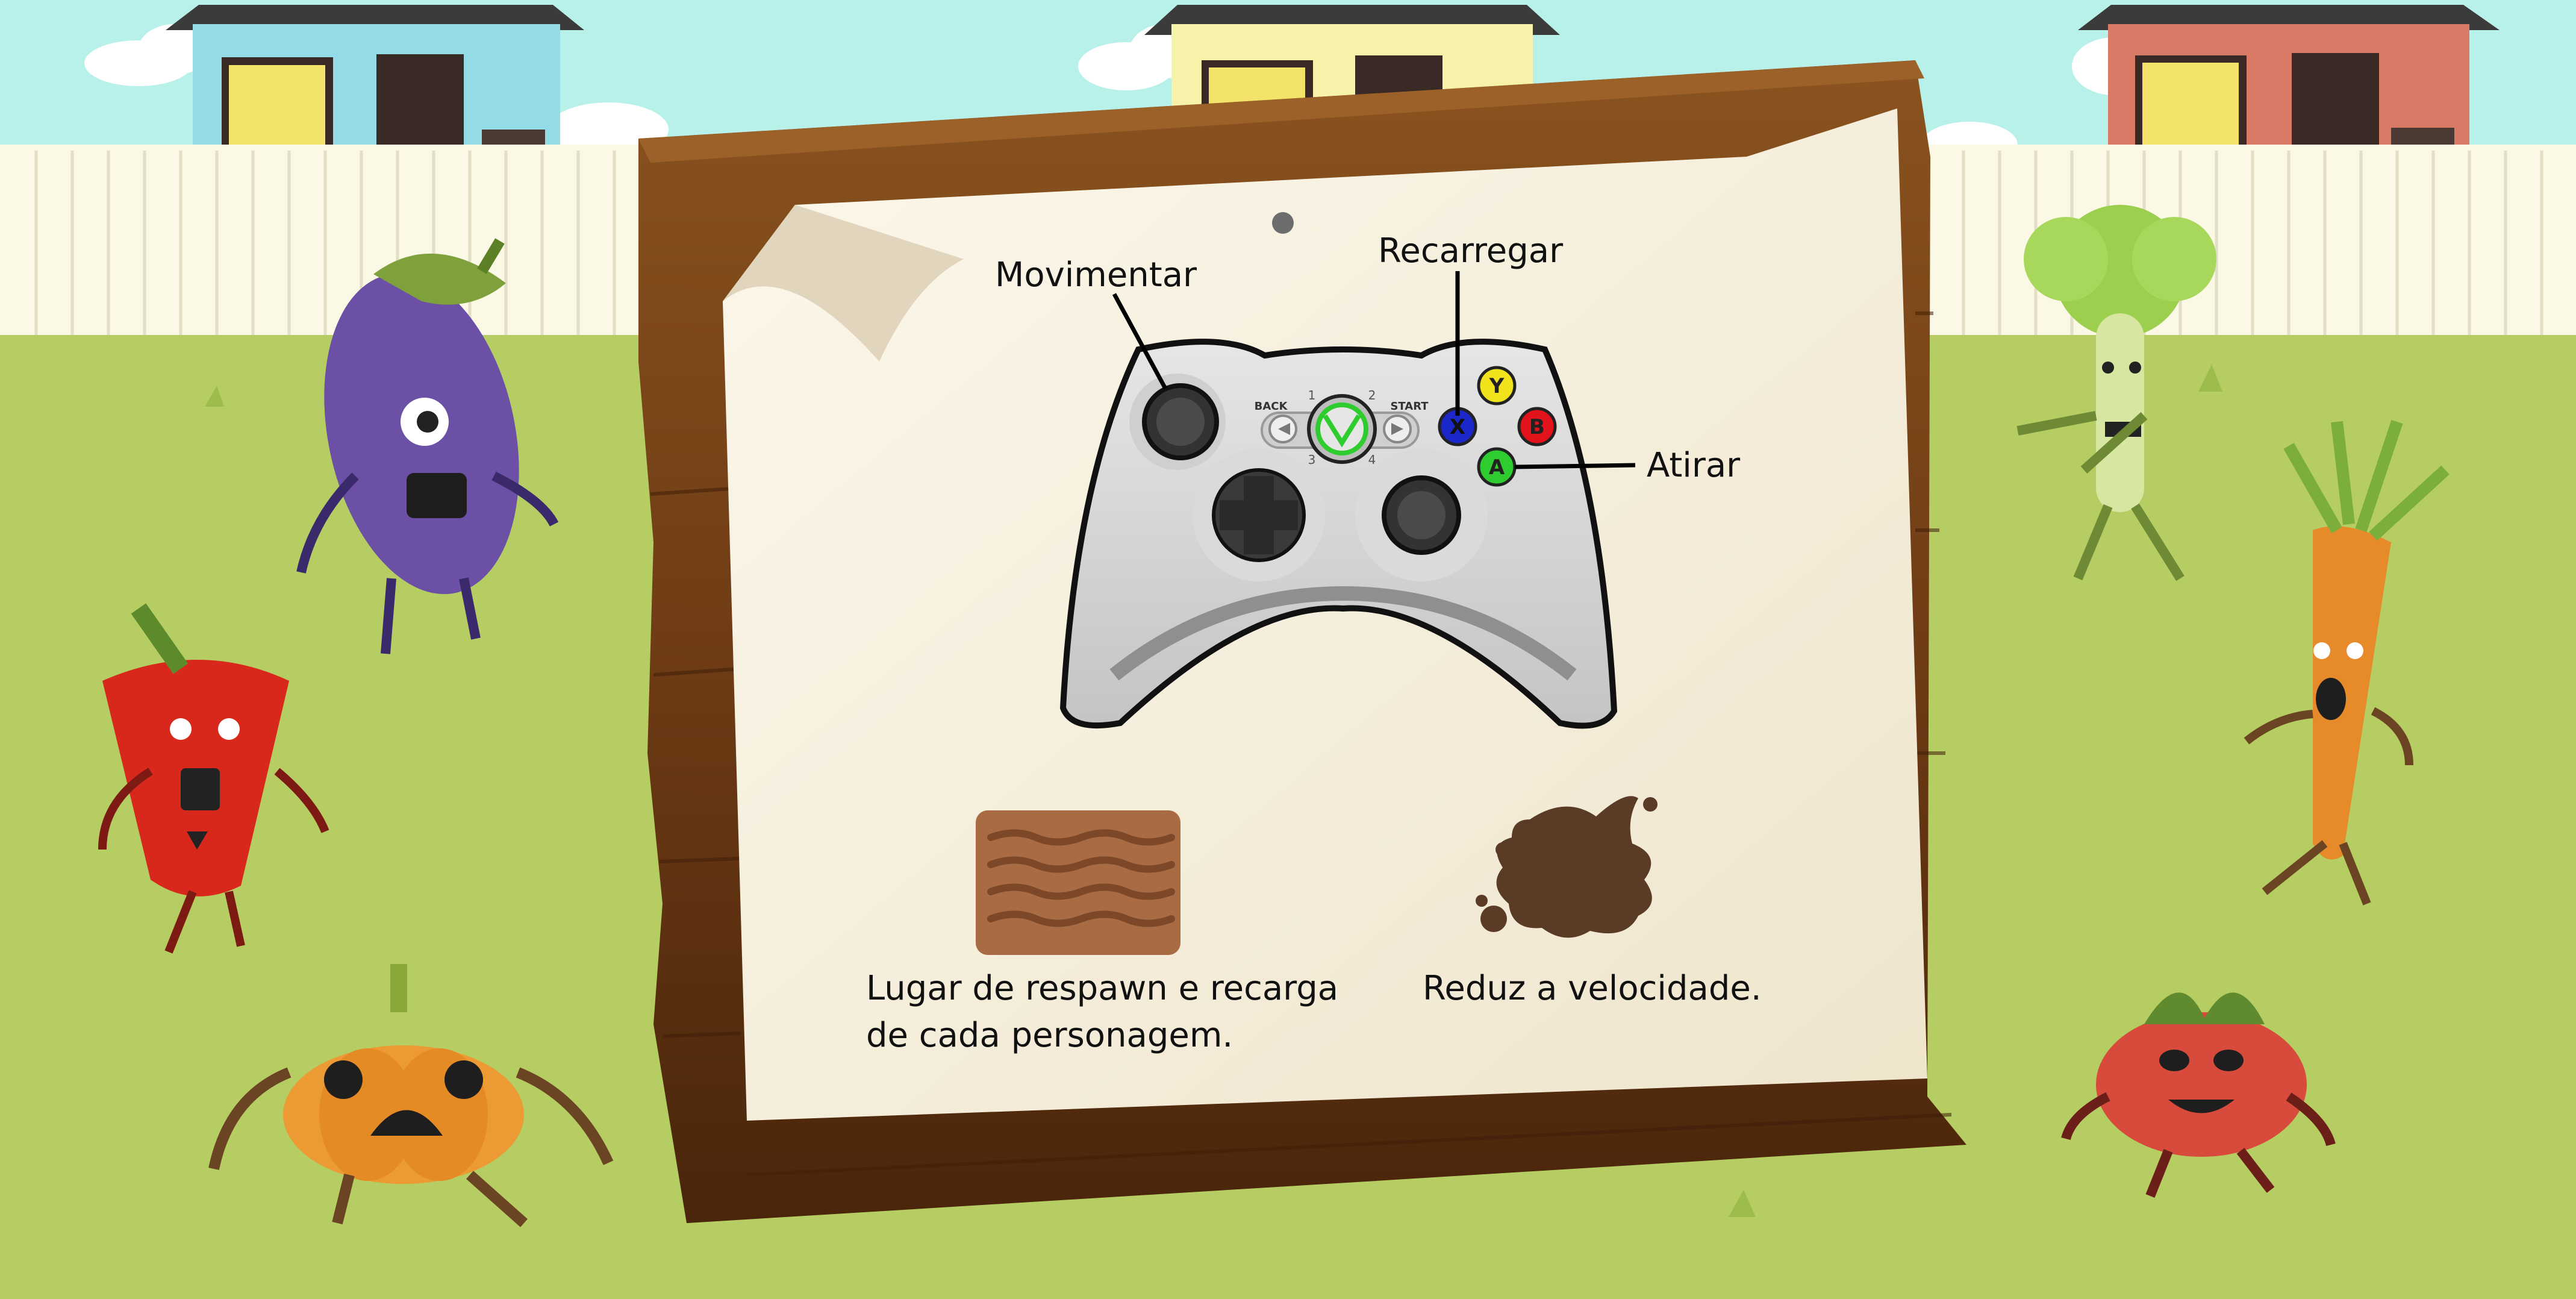  I want to click on start-label: START, so click(1409, 407).